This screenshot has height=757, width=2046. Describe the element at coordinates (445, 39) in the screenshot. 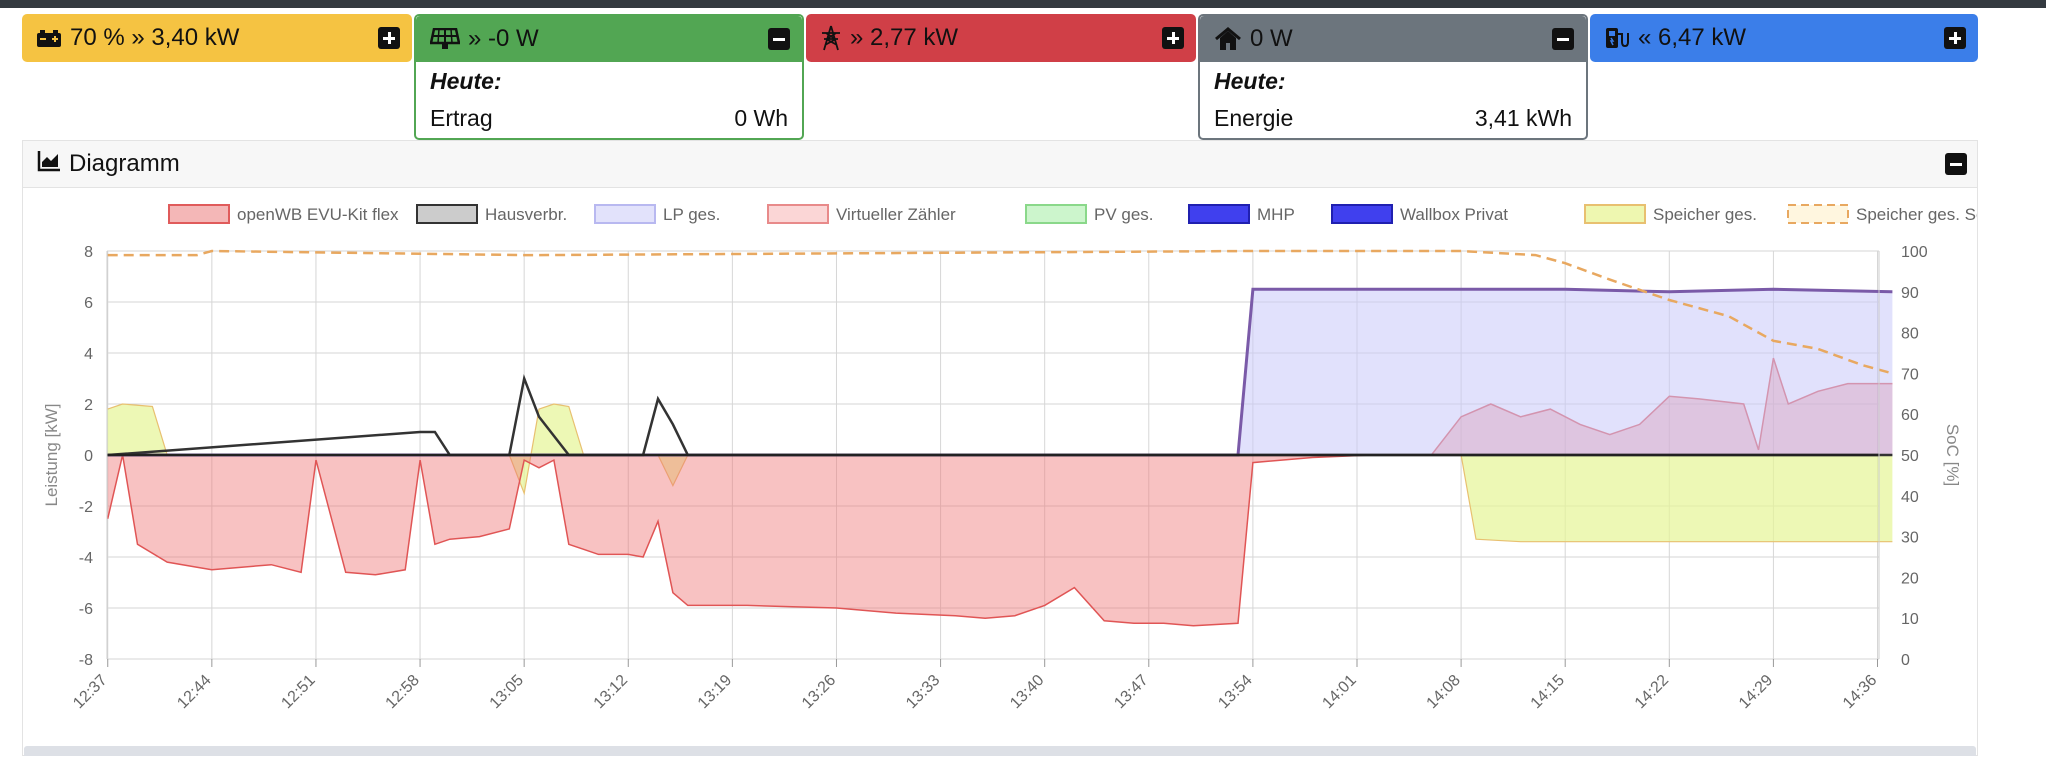

I see `solar-panel-icon` at that location.